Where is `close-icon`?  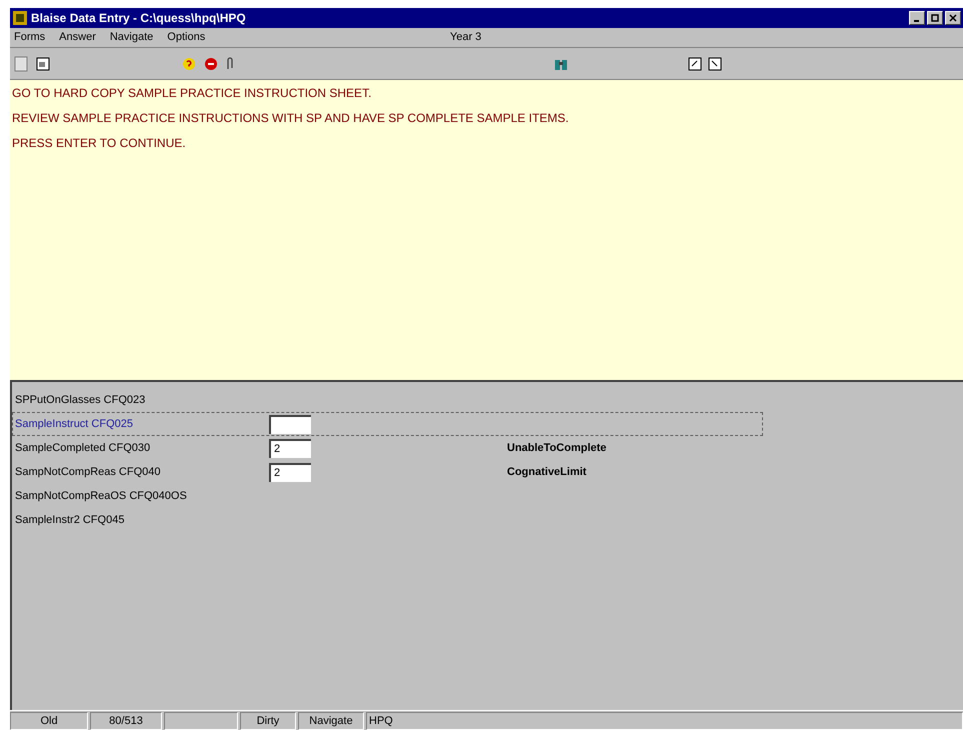 close-icon is located at coordinates (953, 18).